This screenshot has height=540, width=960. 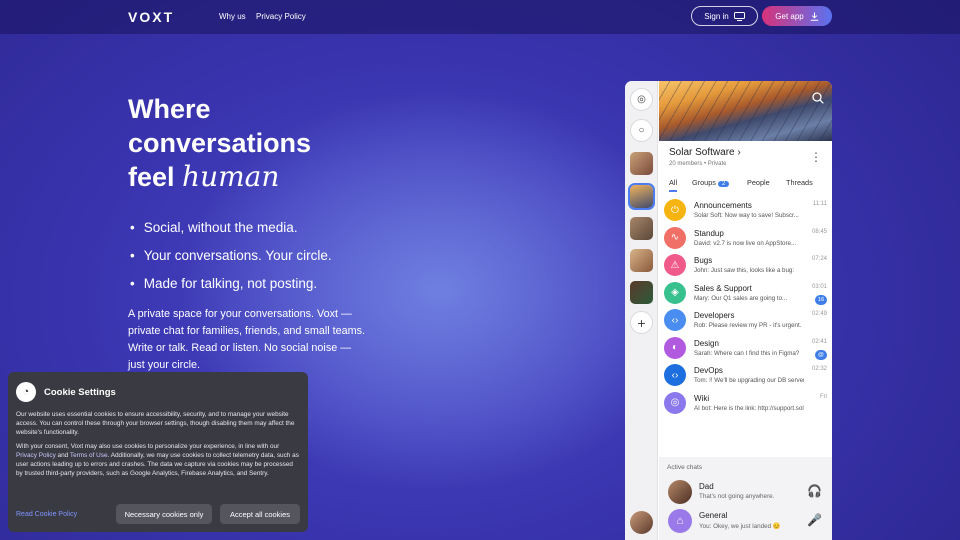 What do you see at coordinates (816, 157) in the screenshot?
I see `more-options-icon: ⋮` at bounding box center [816, 157].